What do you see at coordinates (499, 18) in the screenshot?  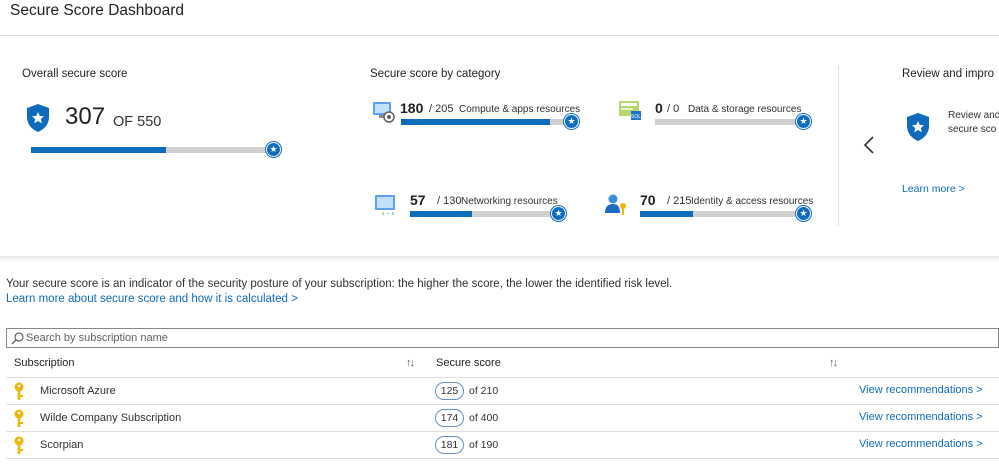 I see `page-header: Secure Score Dashboard` at bounding box center [499, 18].